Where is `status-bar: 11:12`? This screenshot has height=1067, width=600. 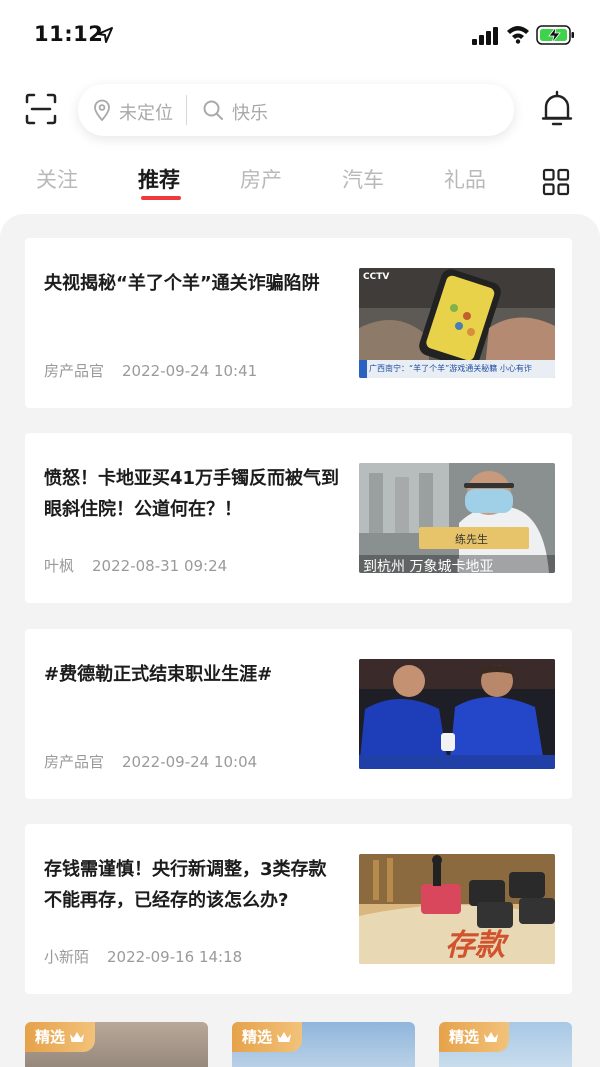
status-bar: 11:12 is located at coordinates (300, 35).